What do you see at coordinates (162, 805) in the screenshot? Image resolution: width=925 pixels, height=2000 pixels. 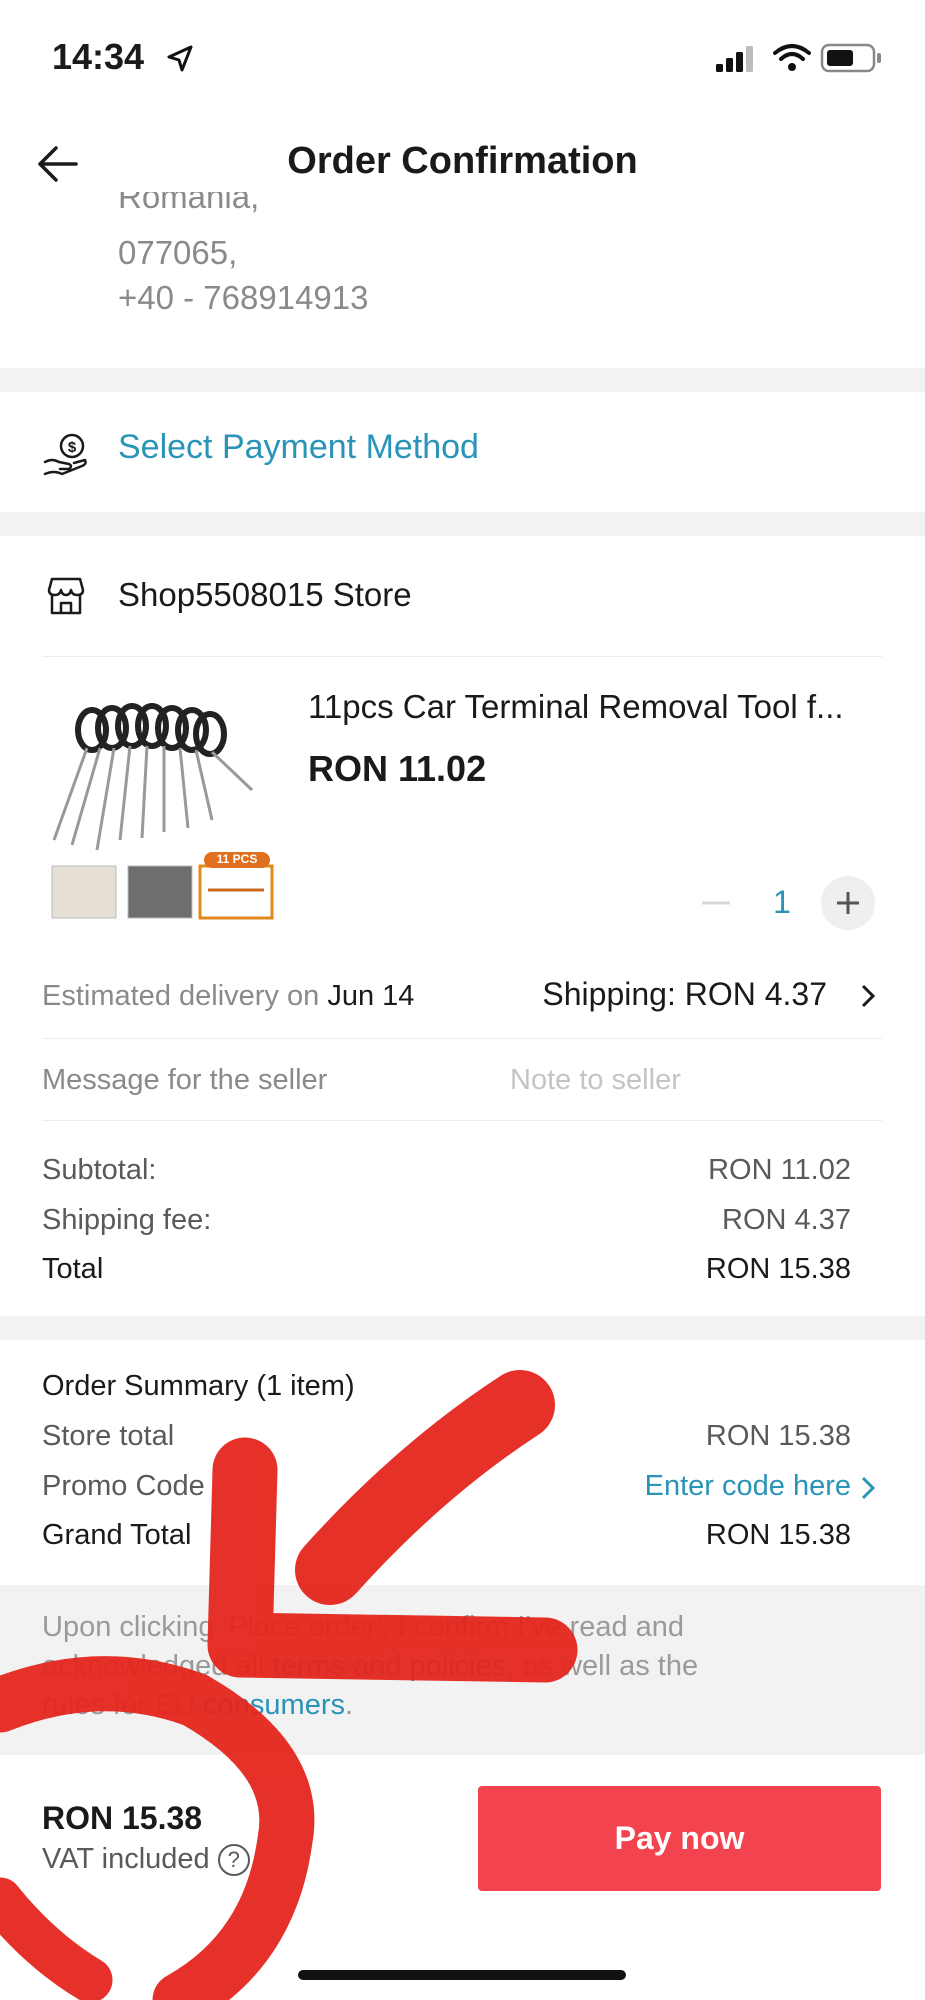 I see `product-image` at bounding box center [162, 805].